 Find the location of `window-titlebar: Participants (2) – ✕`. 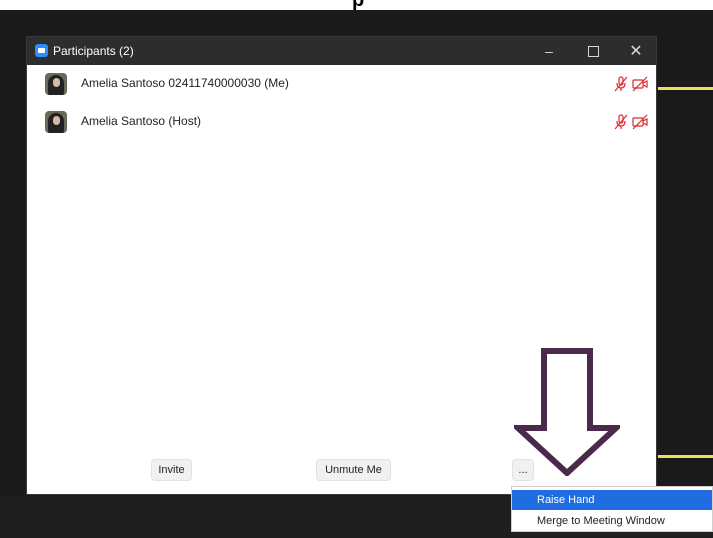

window-titlebar: Participants (2) – ✕ is located at coordinates (341, 51).